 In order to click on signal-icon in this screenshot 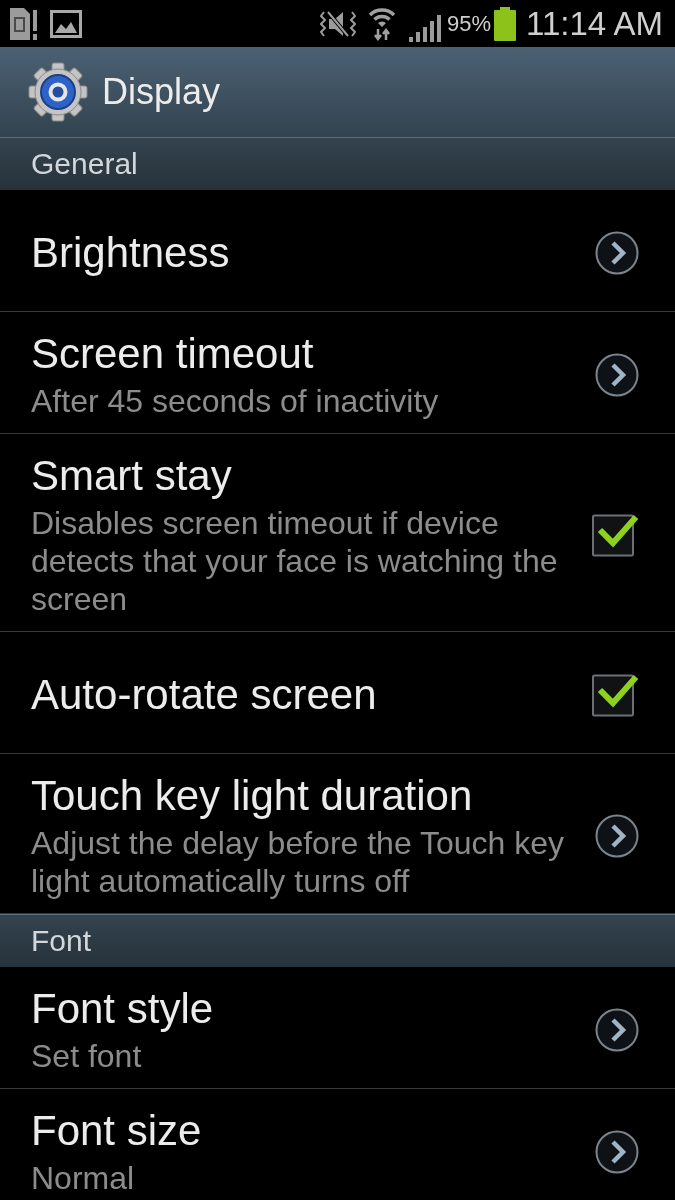, I will do `click(424, 27)`.